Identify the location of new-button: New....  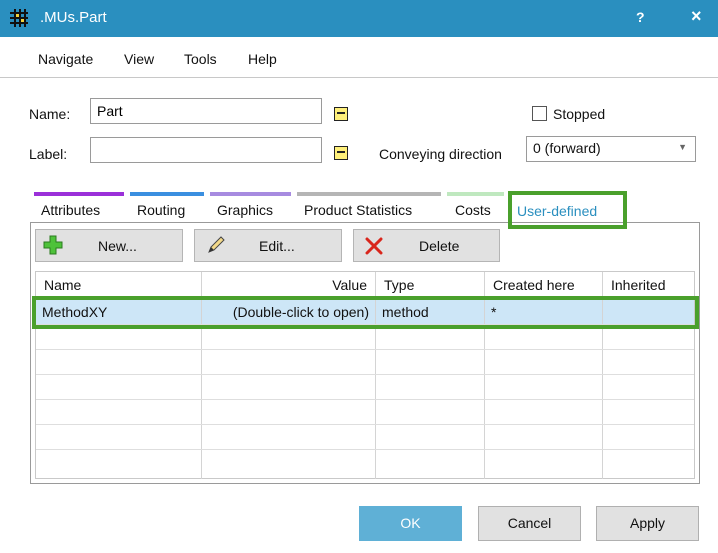
(109, 245).